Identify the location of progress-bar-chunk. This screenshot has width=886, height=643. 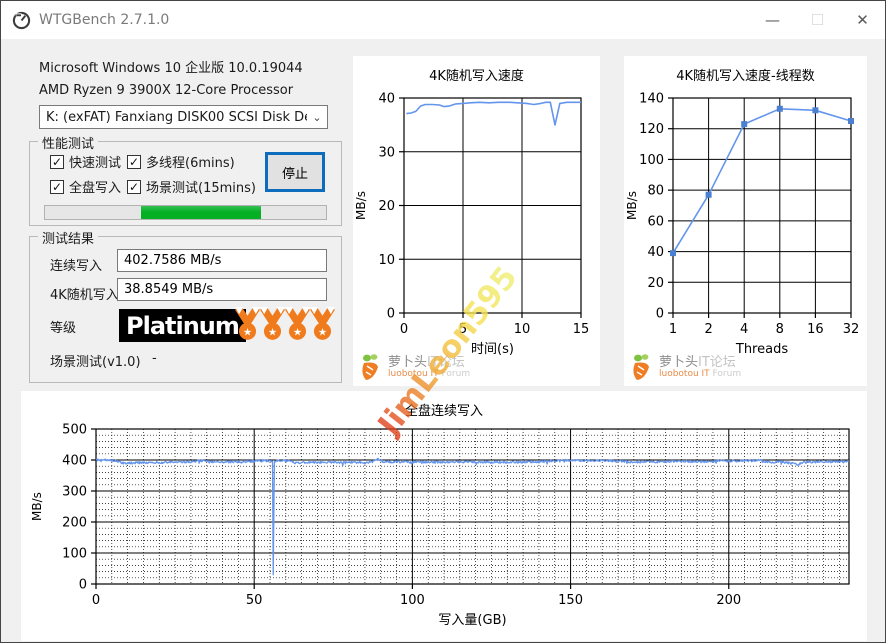
(201, 212).